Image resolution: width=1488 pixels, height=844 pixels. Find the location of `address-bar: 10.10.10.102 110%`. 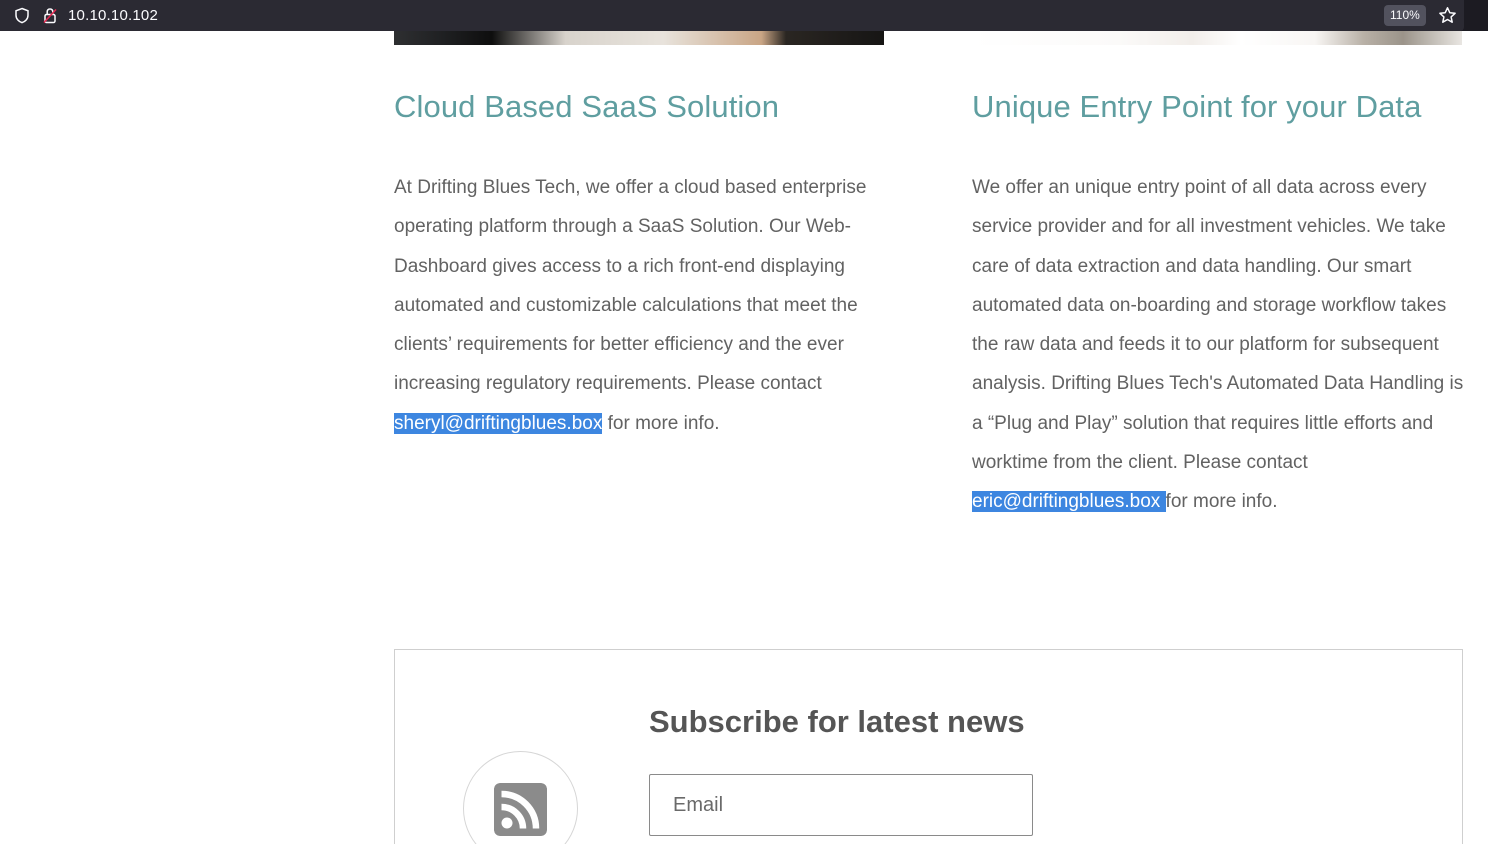

address-bar: 10.10.10.102 110% is located at coordinates (732, 15).